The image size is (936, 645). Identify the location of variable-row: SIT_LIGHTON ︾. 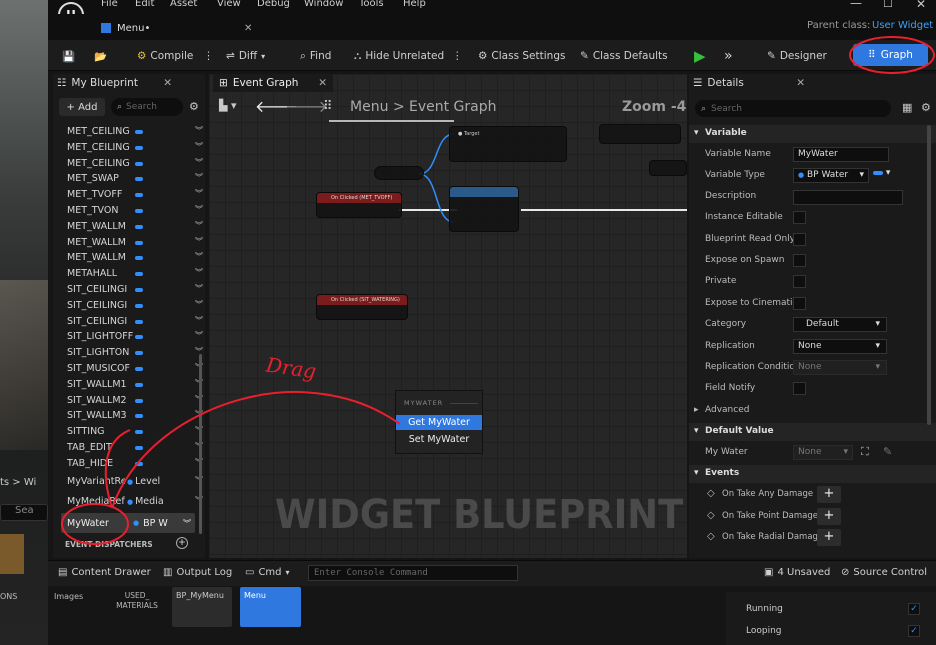
(135, 352).